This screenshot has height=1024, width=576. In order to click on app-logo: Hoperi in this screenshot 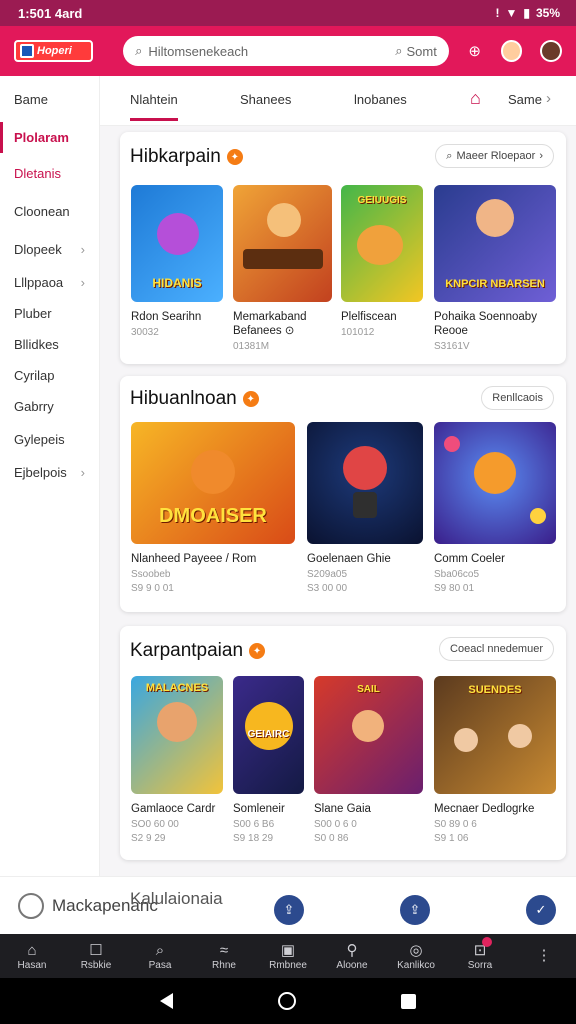, I will do `click(54, 51)`.